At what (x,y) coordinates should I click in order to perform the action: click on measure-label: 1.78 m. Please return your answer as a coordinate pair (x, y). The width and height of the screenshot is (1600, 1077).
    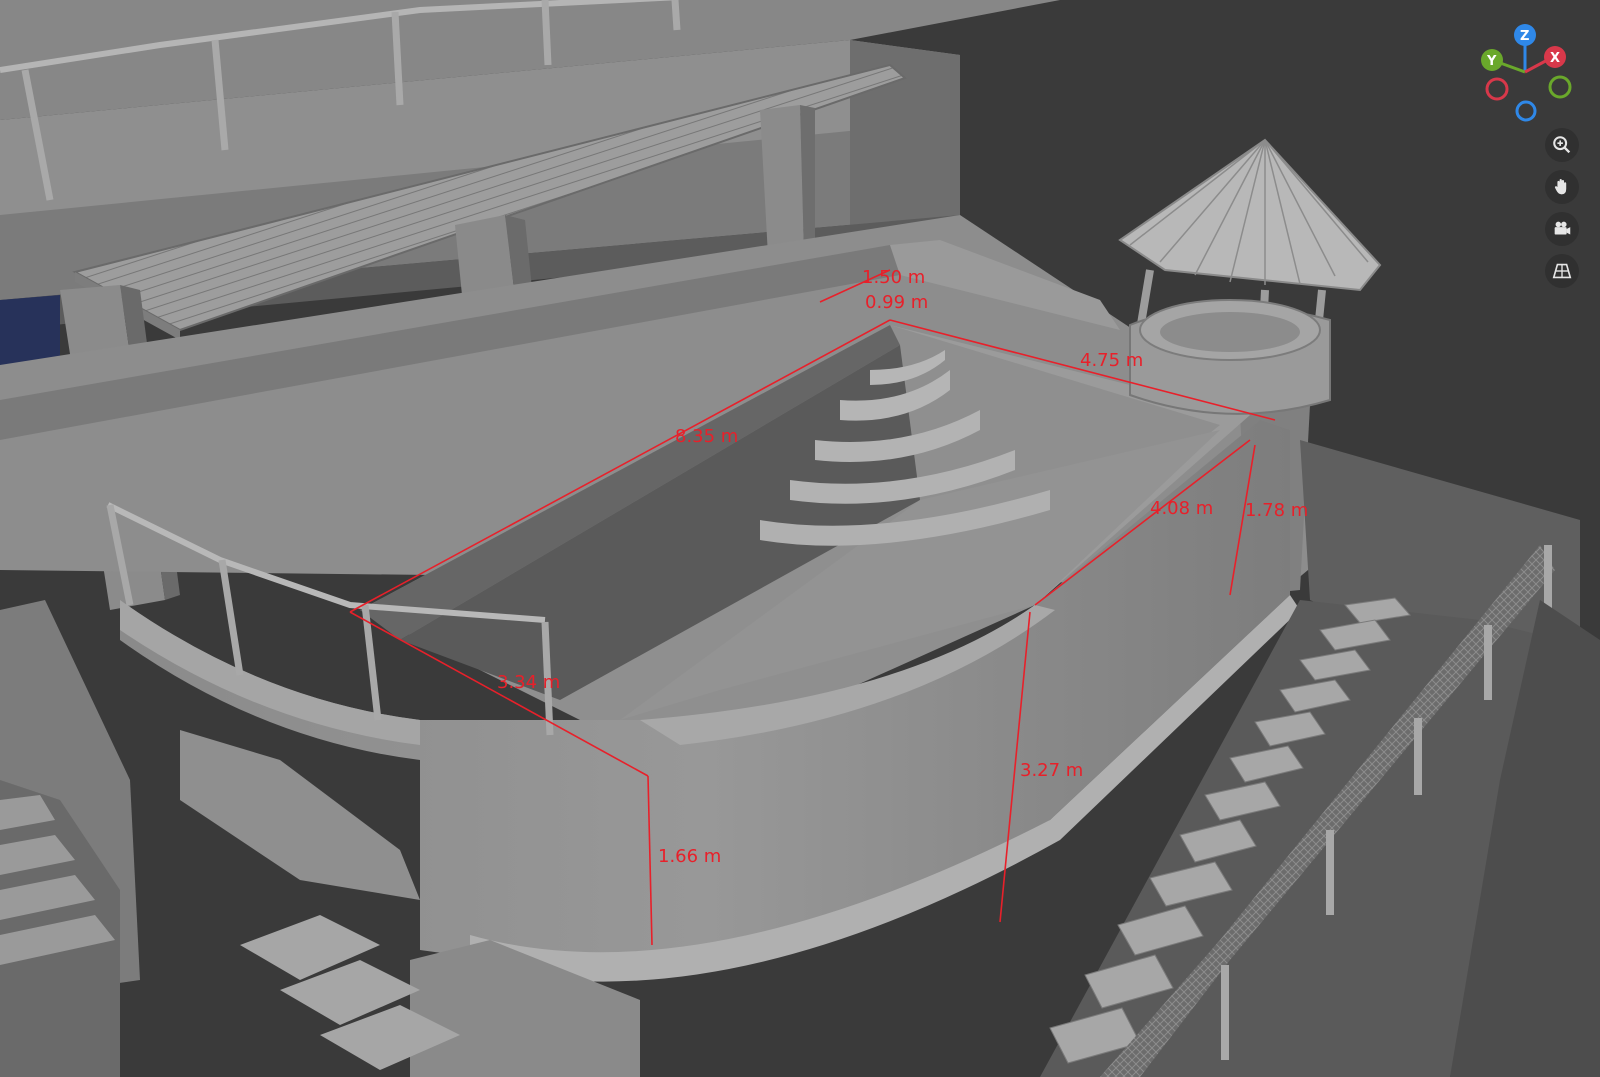
    Looking at the image, I should click on (1276, 510).